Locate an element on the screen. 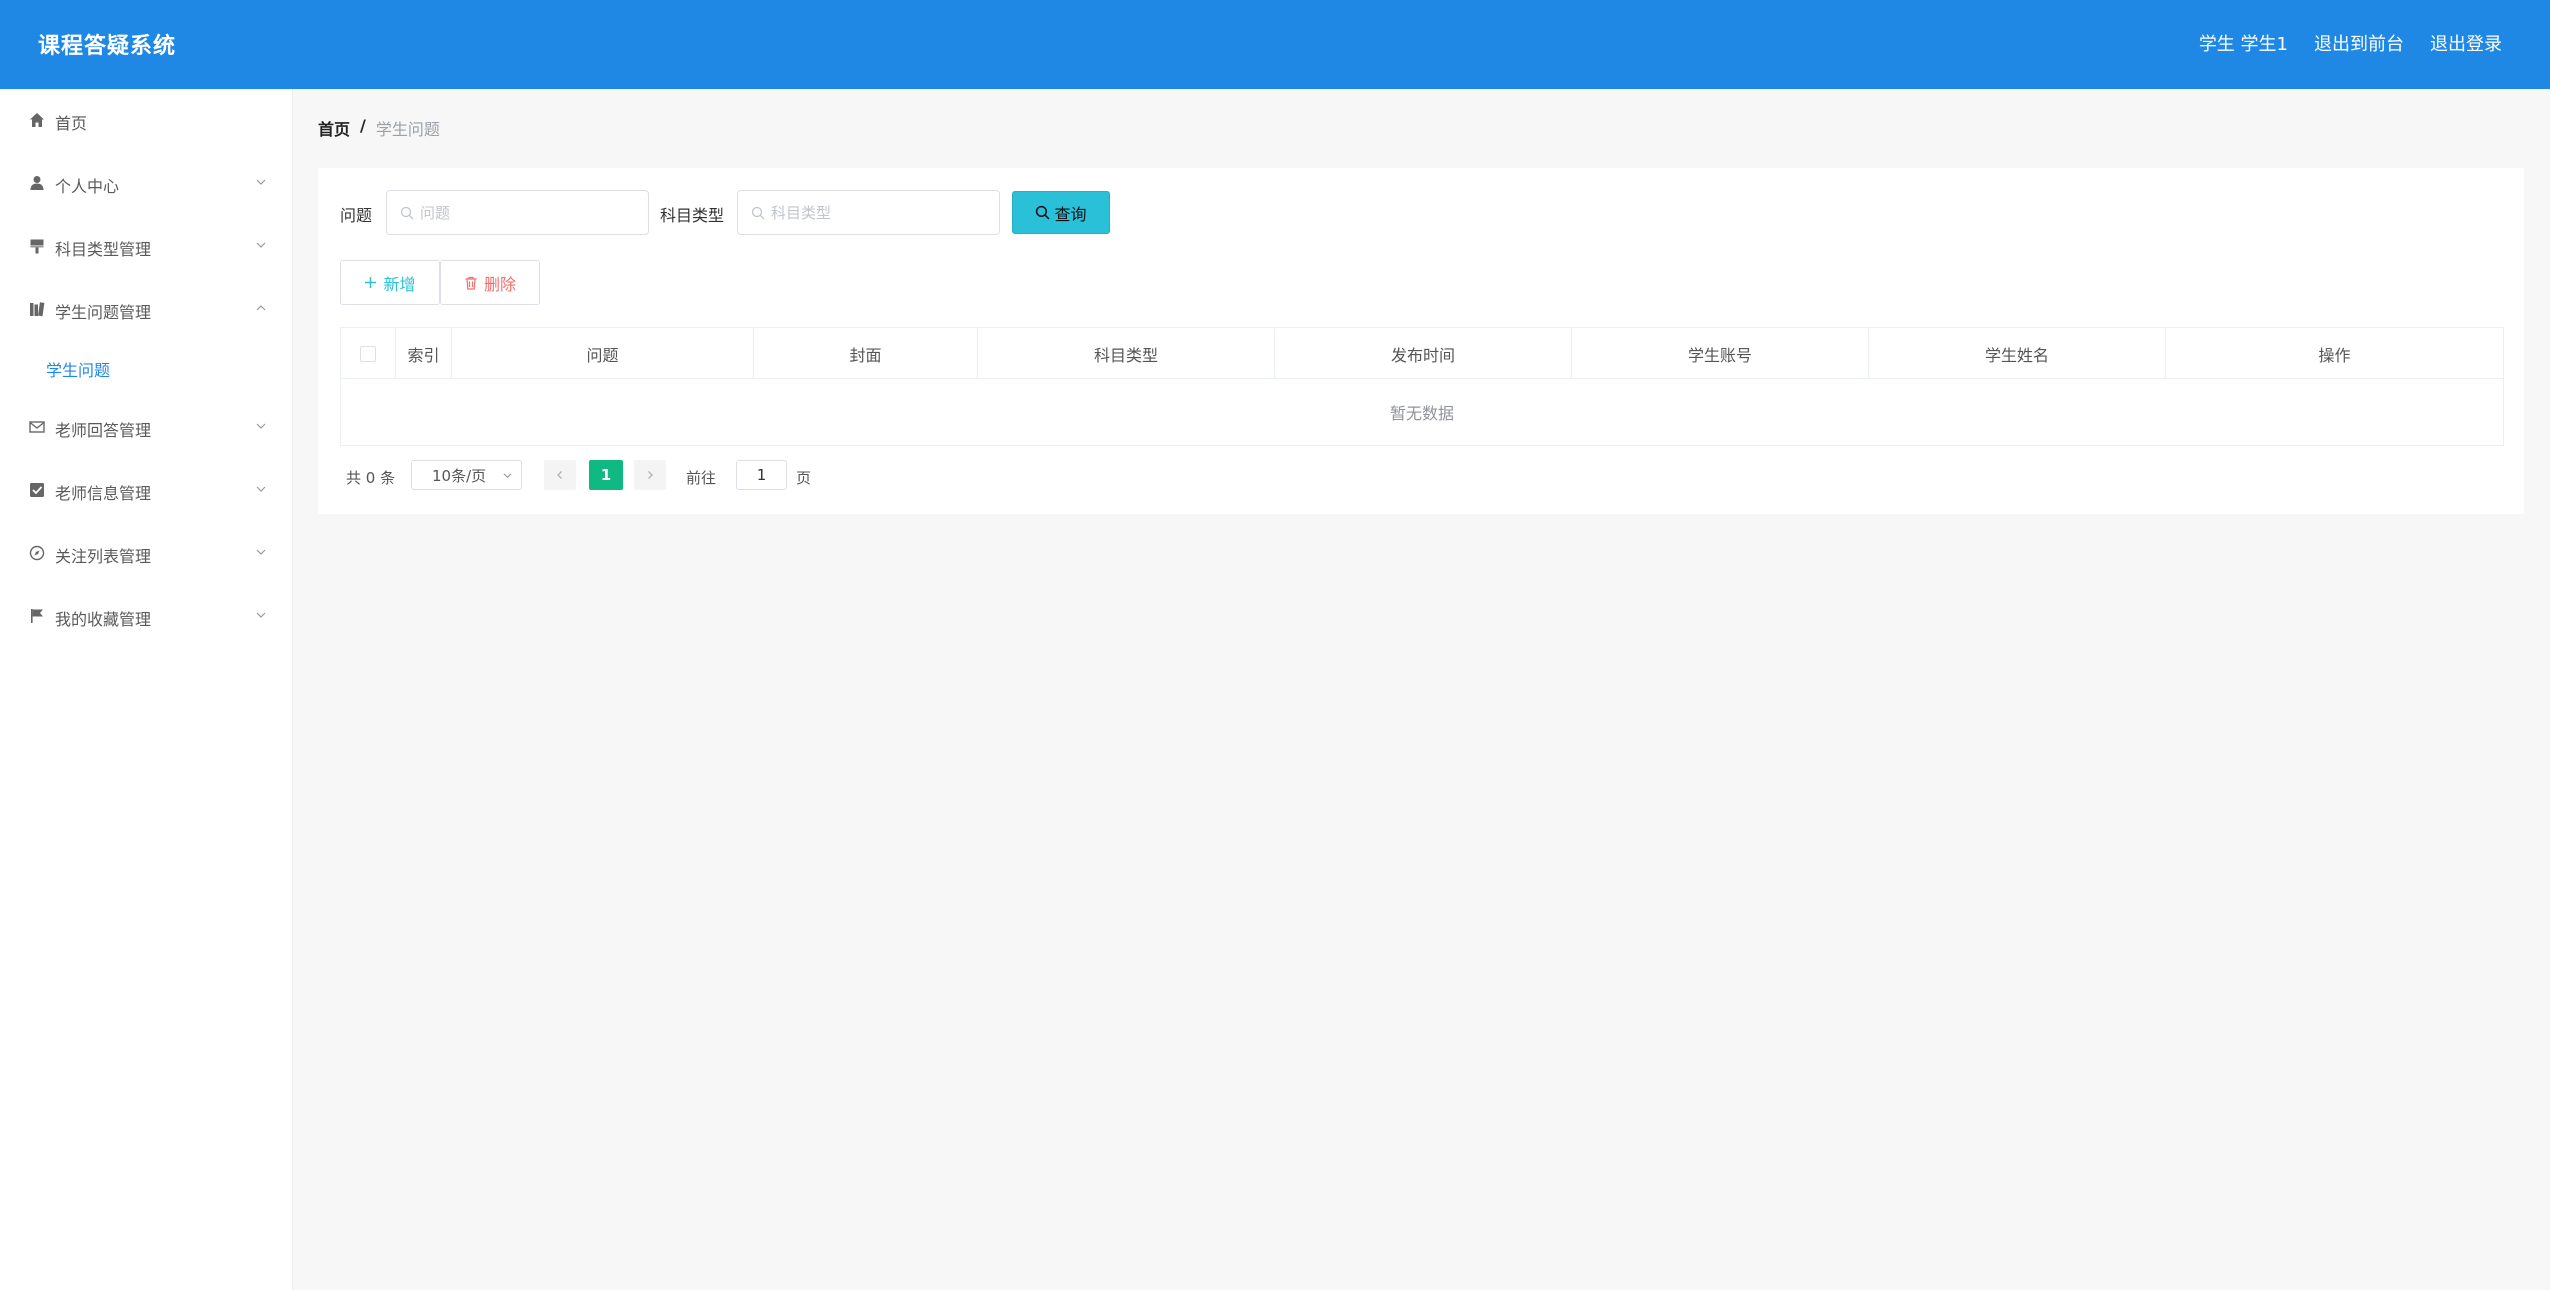 The image size is (2550, 1290). questions-table: 索引 问题 封面 科目类型 发布时间 学生账号 学生姓名 操作 暂无数据 is located at coordinates (1422, 386).